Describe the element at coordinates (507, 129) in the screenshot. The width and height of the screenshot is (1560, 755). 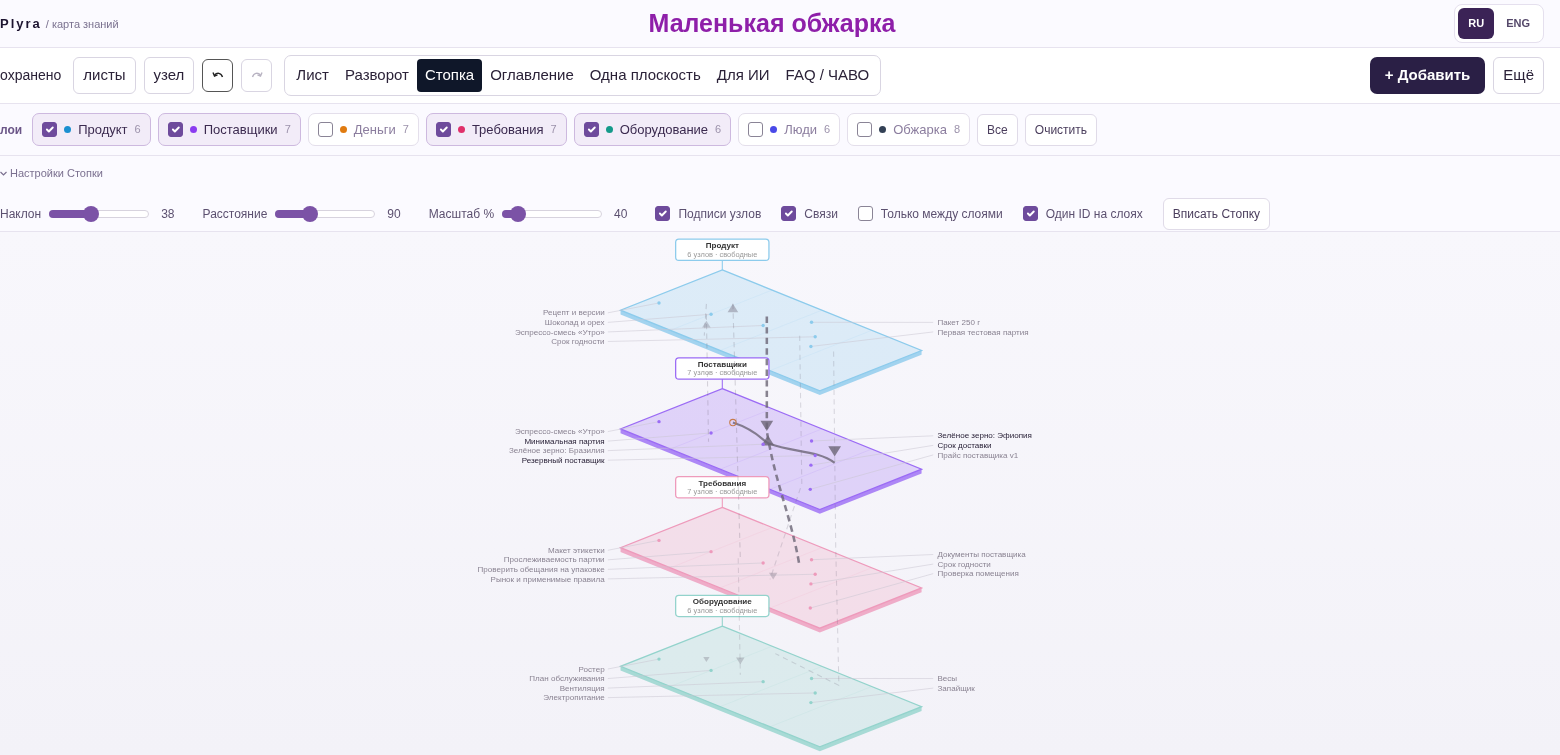
I see `layer-name: Требования` at that location.